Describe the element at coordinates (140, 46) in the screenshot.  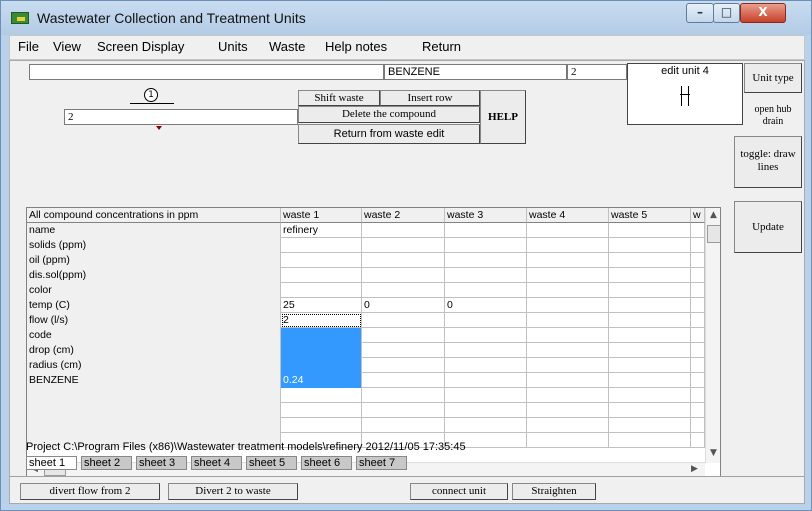
I see `menu-screen-display: Screen Display` at that location.